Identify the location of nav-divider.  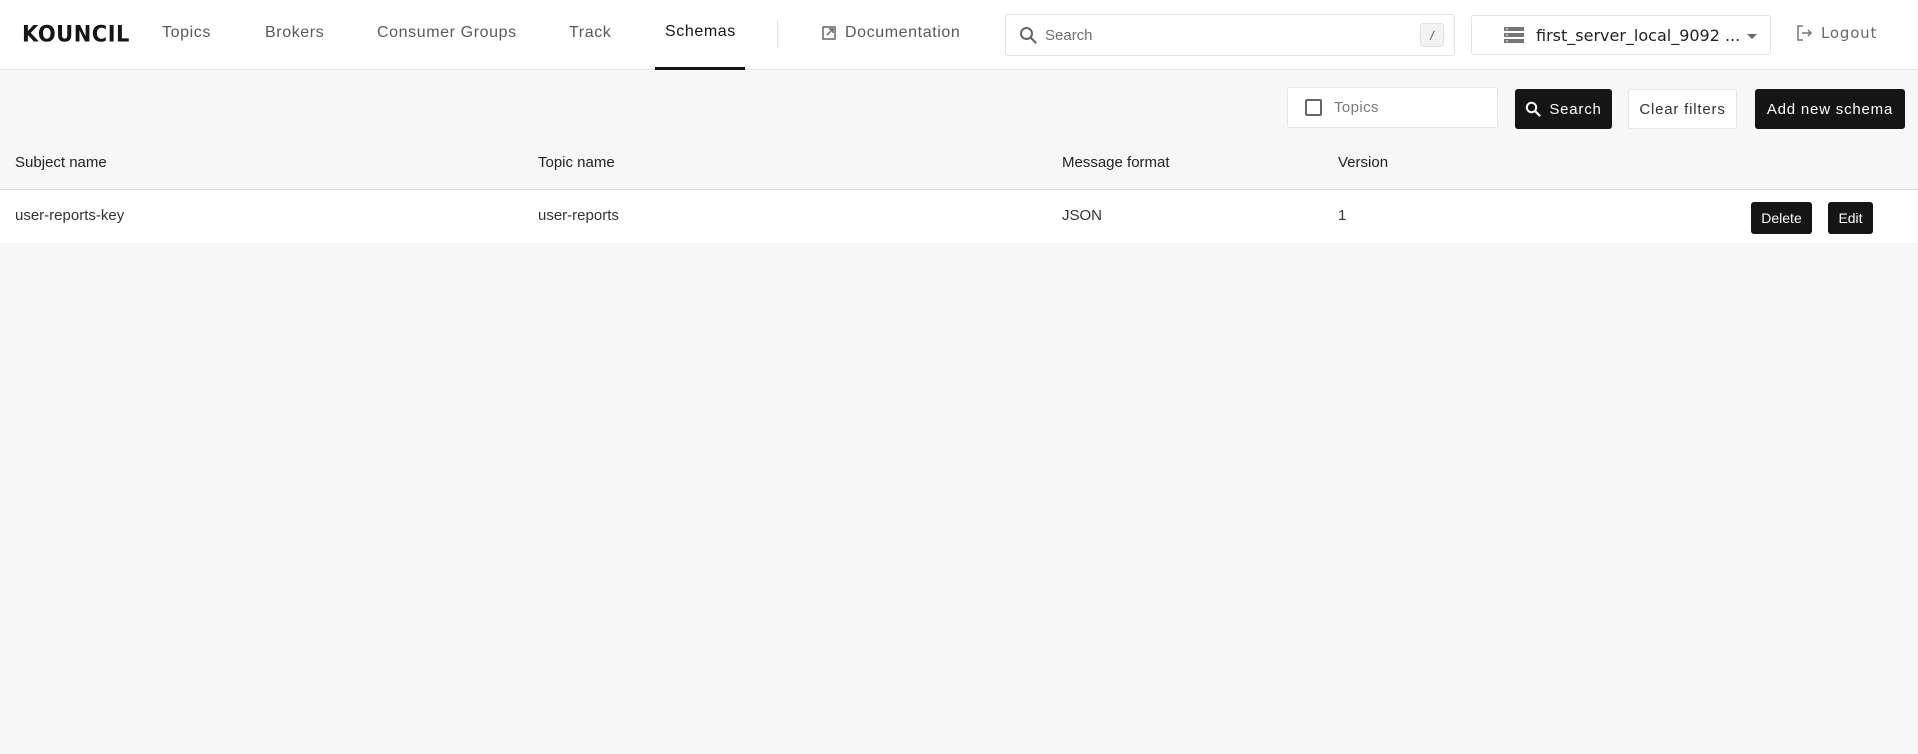
(777, 34).